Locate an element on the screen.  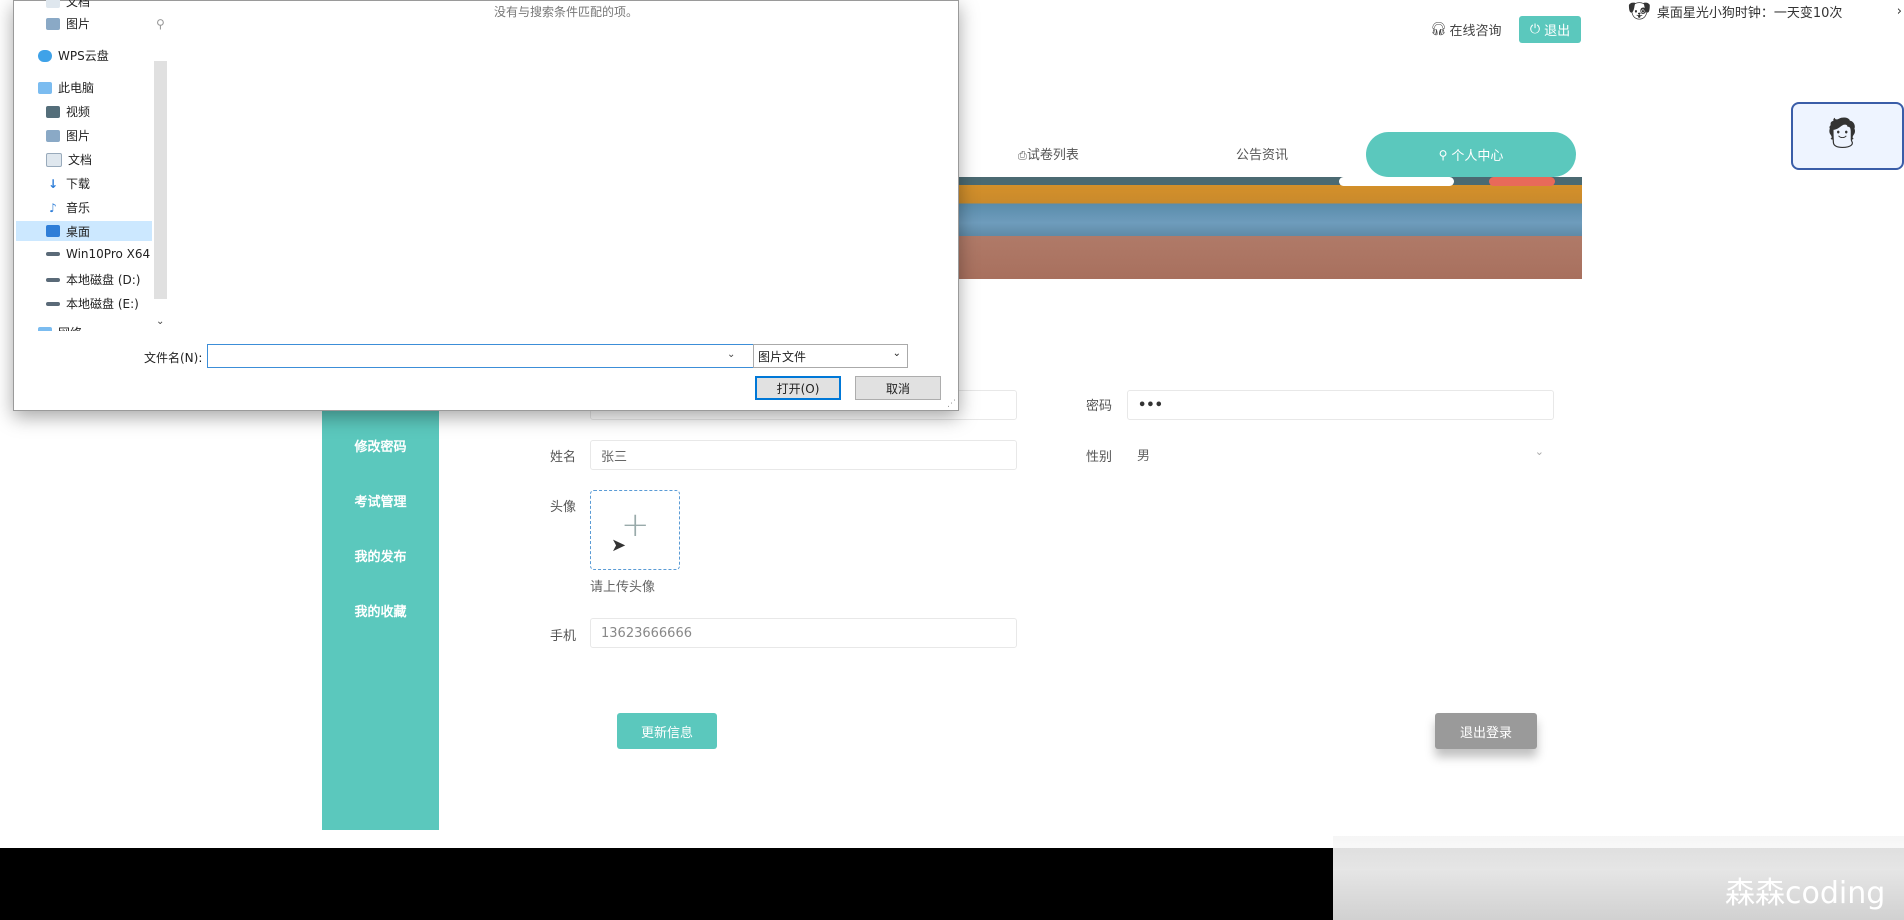
gender-select: 男 ⌄ is located at coordinates (1340, 455).